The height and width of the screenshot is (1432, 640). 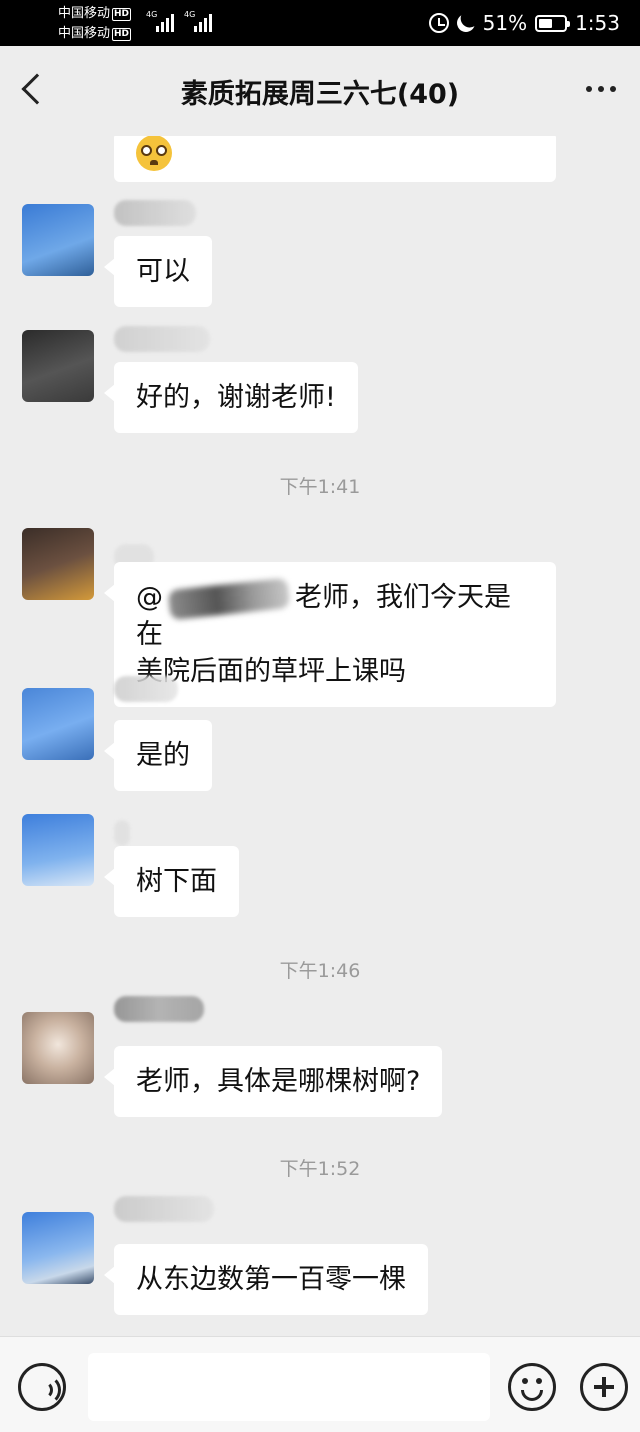 What do you see at coordinates (236, 397) in the screenshot?
I see `message-text: 好的，谢谢老师!` at bounding box center [236, 397].